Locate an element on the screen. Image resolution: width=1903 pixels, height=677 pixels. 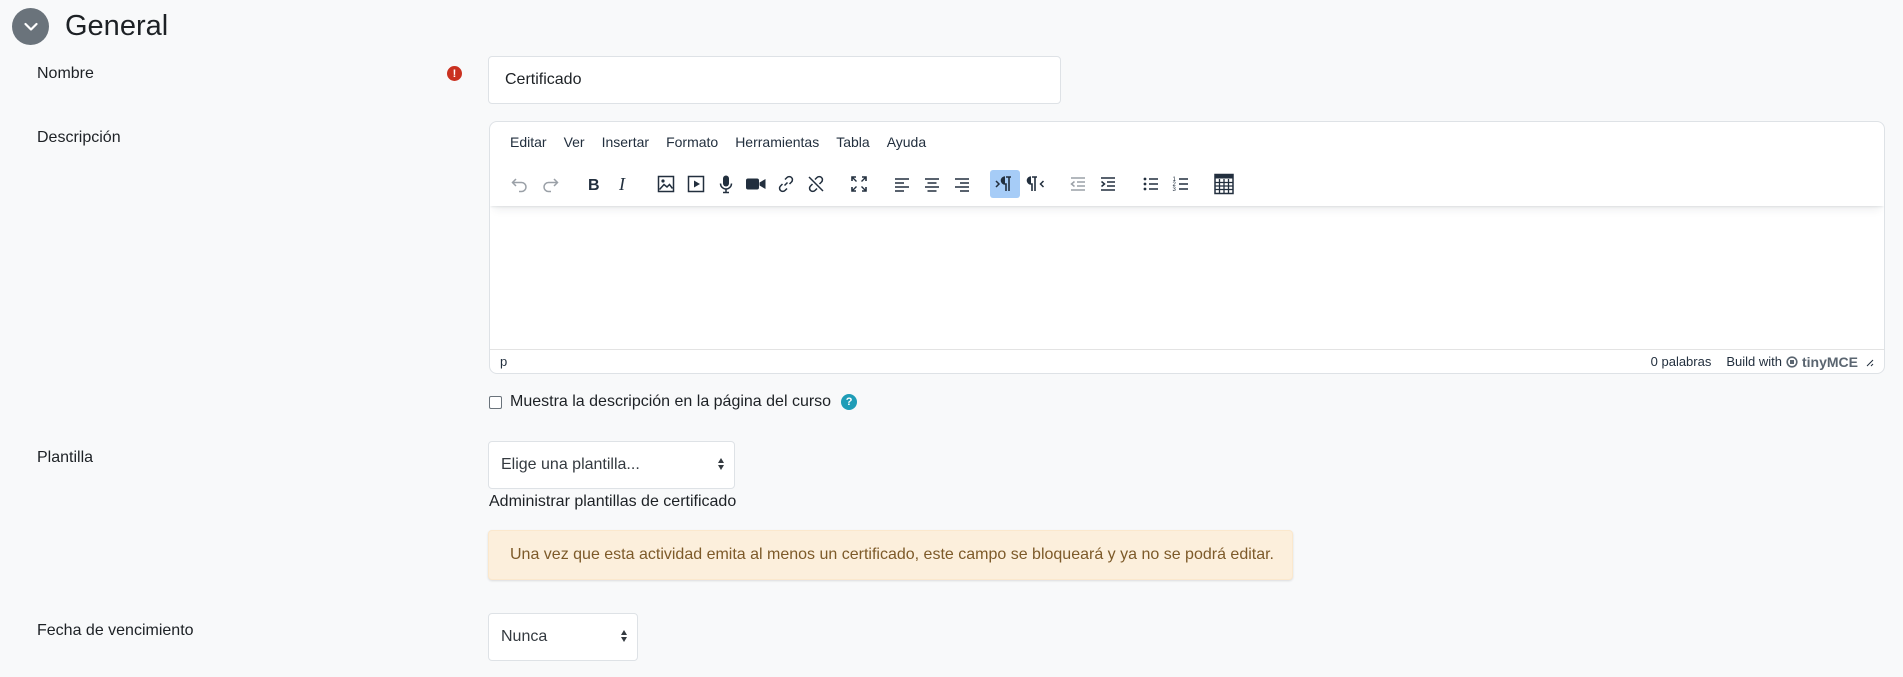
editor-toolbar: B I 1 2 3 is located at coordinates (1187, 184).